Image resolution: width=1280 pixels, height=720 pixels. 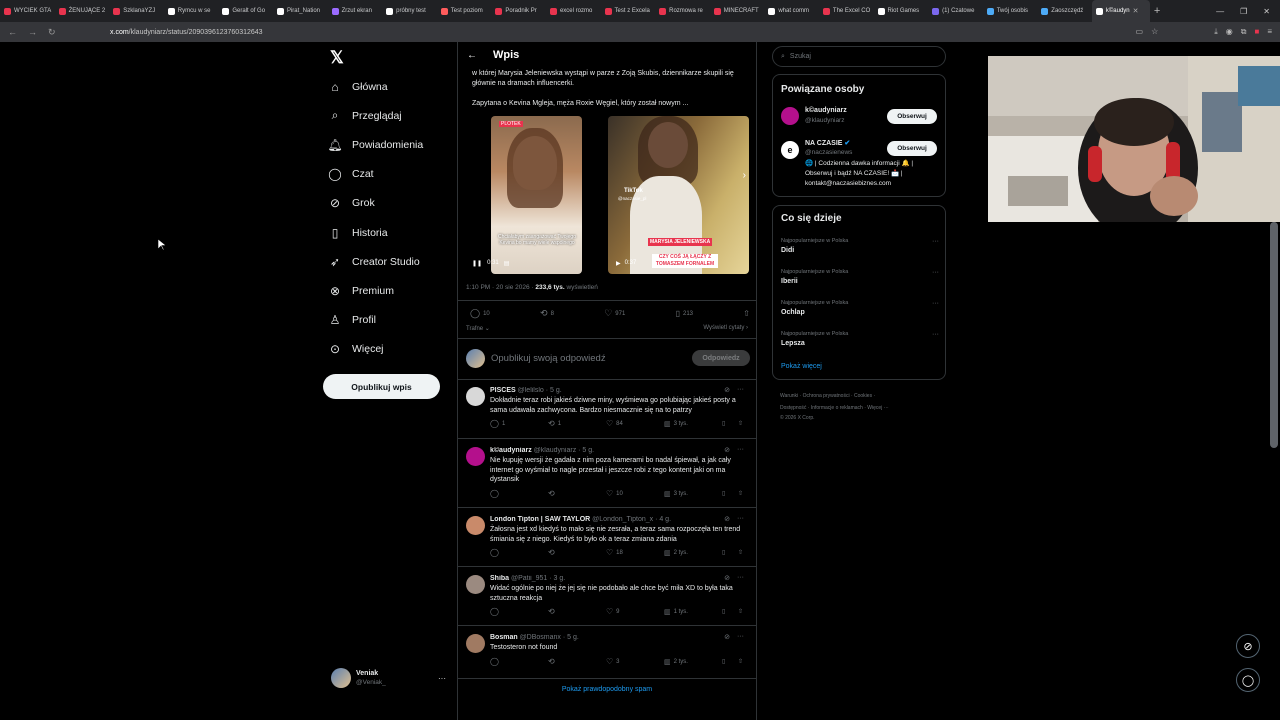 I want to click on sort-dropdown: Trafne ⌄, so click(x=478, y=328).